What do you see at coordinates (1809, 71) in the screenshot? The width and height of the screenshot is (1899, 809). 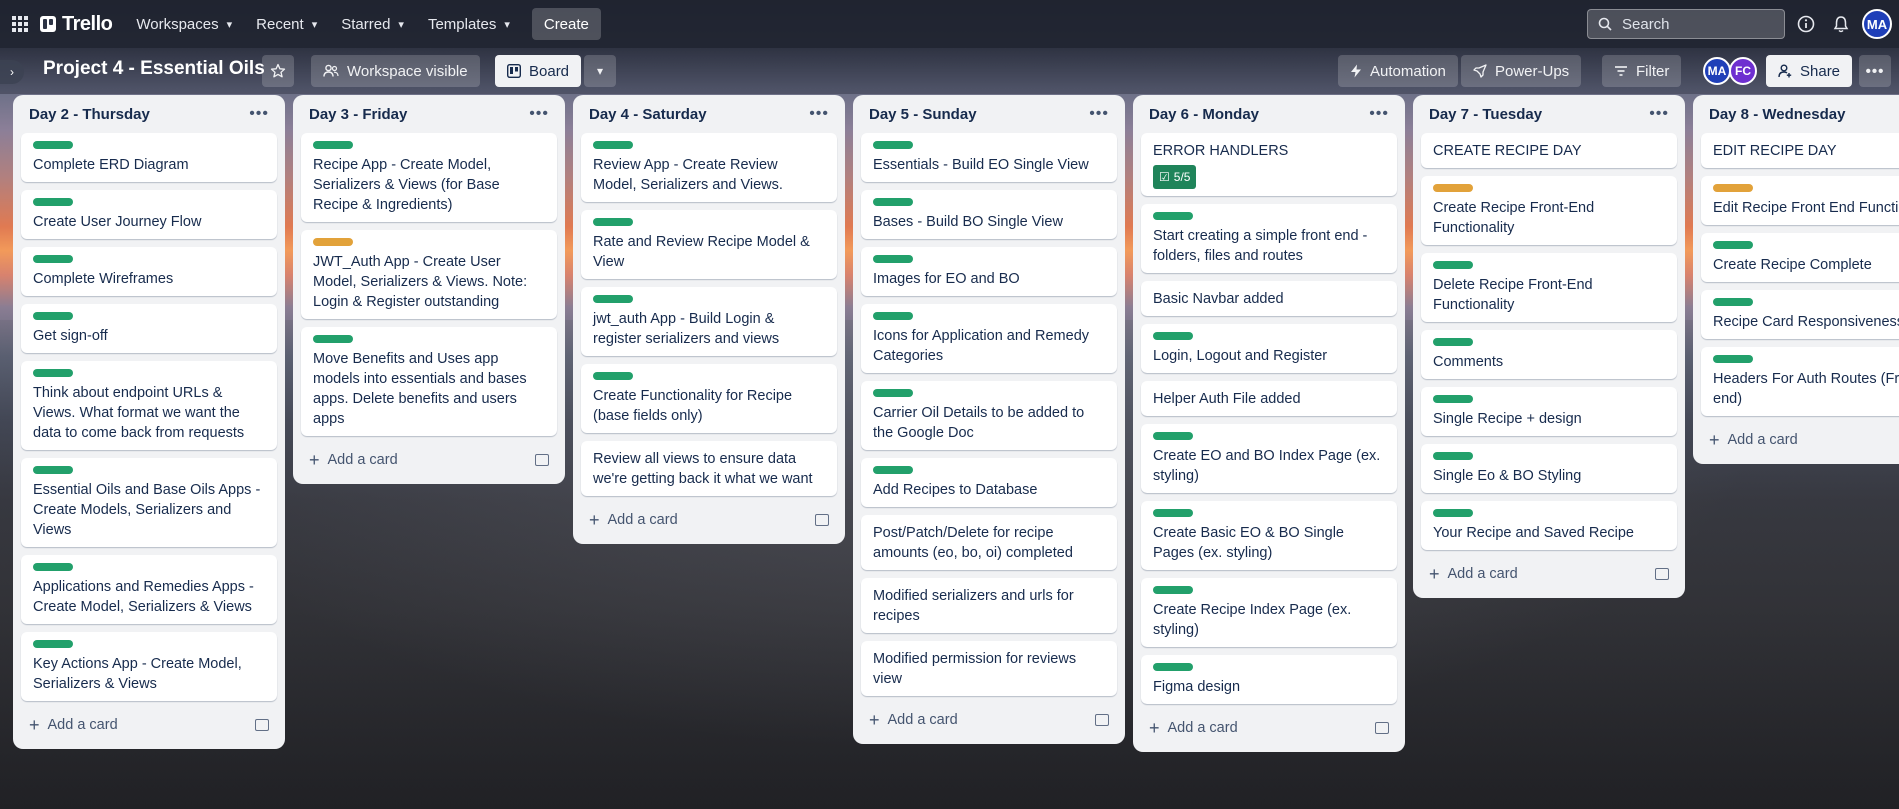 I see `share-button: Share` at bounding box center [1809, 71].